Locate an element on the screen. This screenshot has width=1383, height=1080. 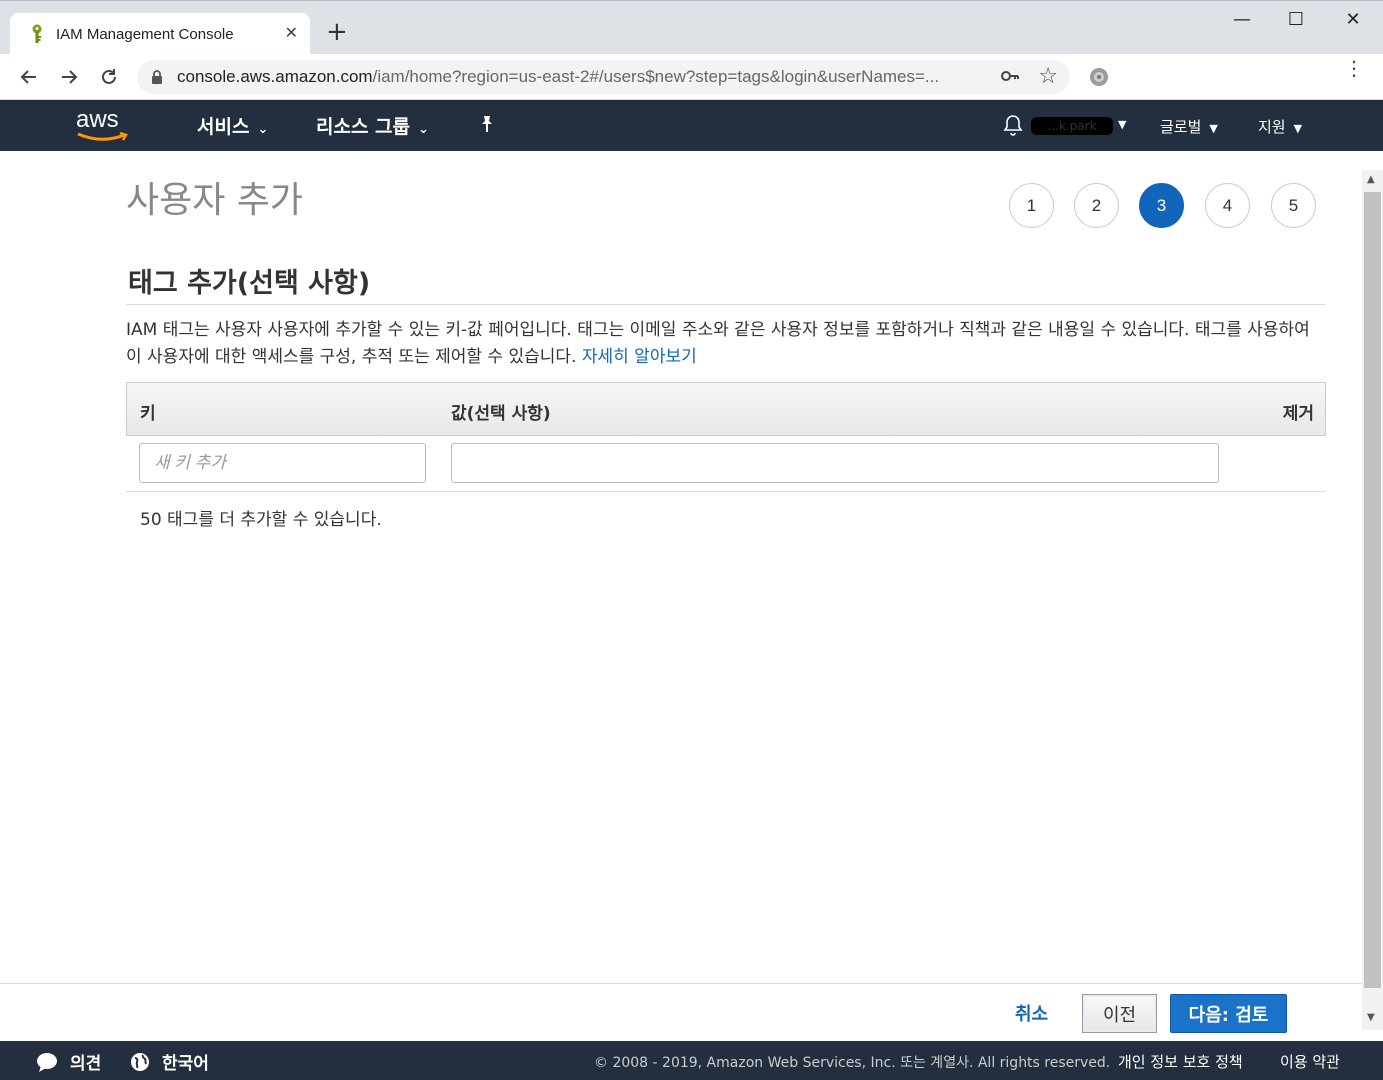
step-5: 5 is located at coordinates (1293, 205).